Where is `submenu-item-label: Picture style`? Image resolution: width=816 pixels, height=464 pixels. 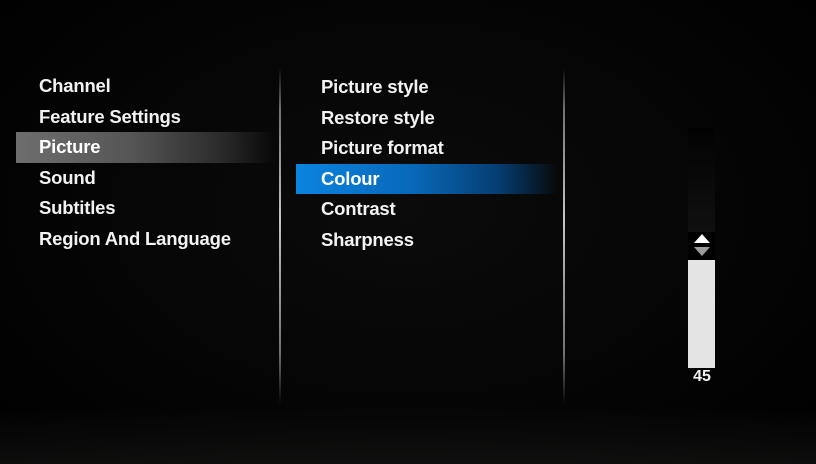
submenu-item-label: Picture style is located at coordinates (375, 86).